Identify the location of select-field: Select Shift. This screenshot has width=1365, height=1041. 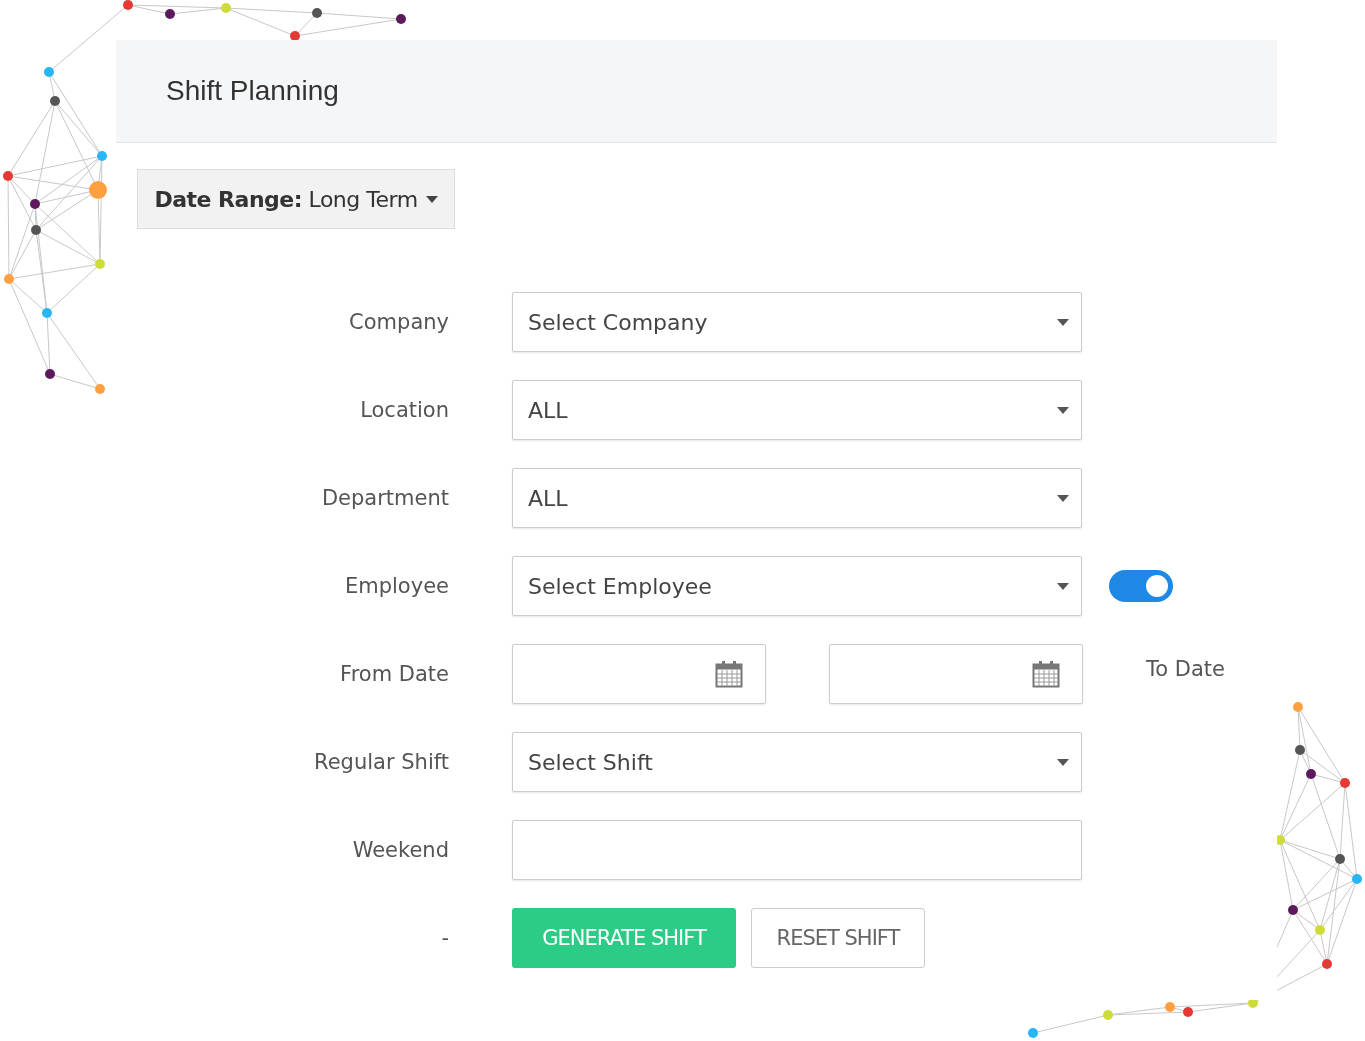
(797, 762).